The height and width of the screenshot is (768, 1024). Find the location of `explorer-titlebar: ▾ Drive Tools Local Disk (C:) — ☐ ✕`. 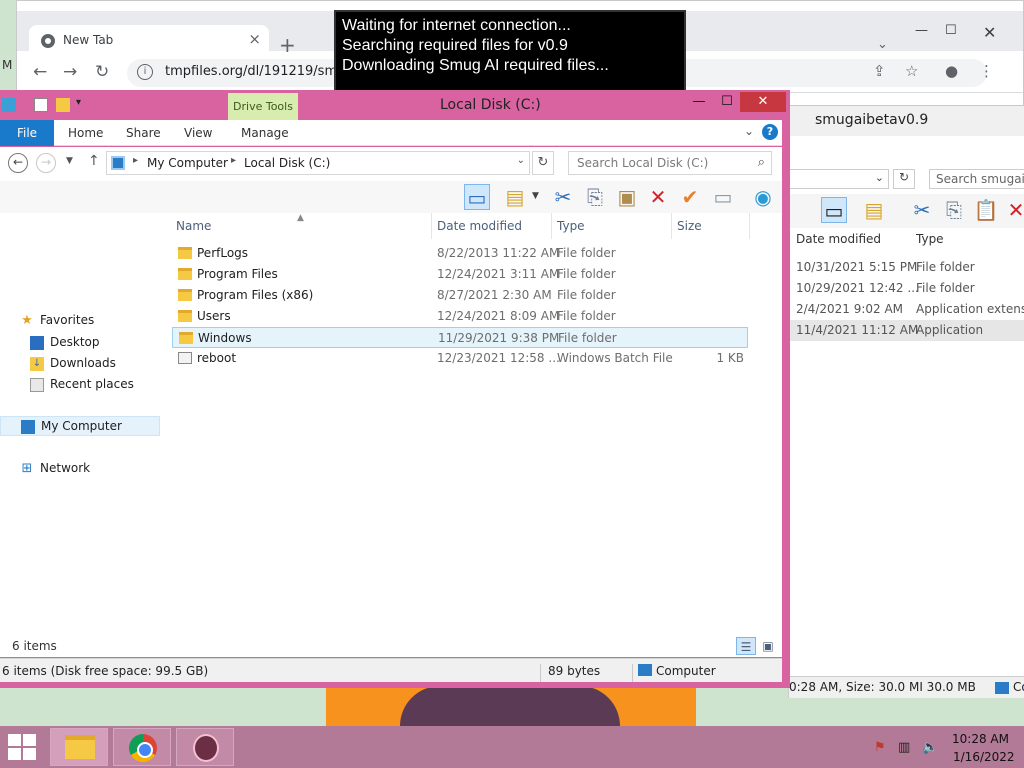

explorer-titlebar: ▾ Drive Tools Local Disk (C:) — ☐ ✕ is located at coordinates (395, 105).